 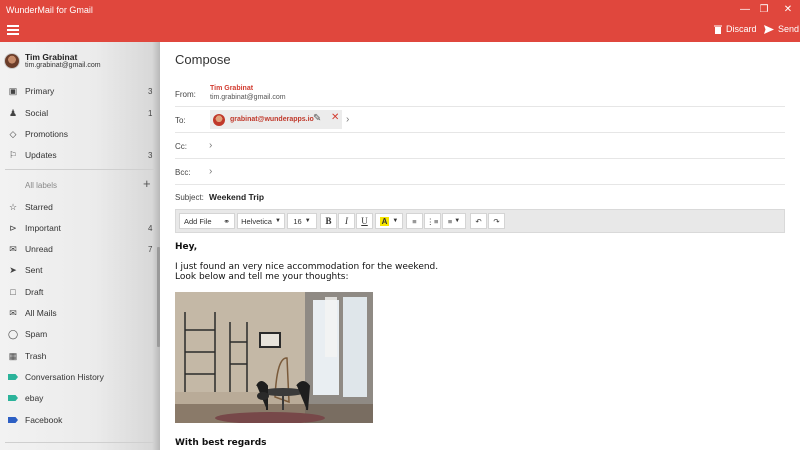 I want to click on send-label: Send, so click(x=789, y=29).